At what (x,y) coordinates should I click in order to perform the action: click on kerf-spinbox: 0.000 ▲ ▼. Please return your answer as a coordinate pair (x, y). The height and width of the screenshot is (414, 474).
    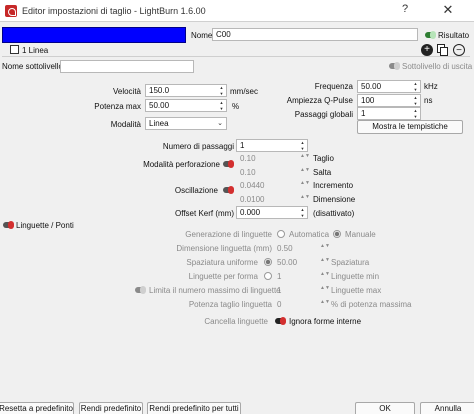
    Looking at the image, I should click on (272, 212).